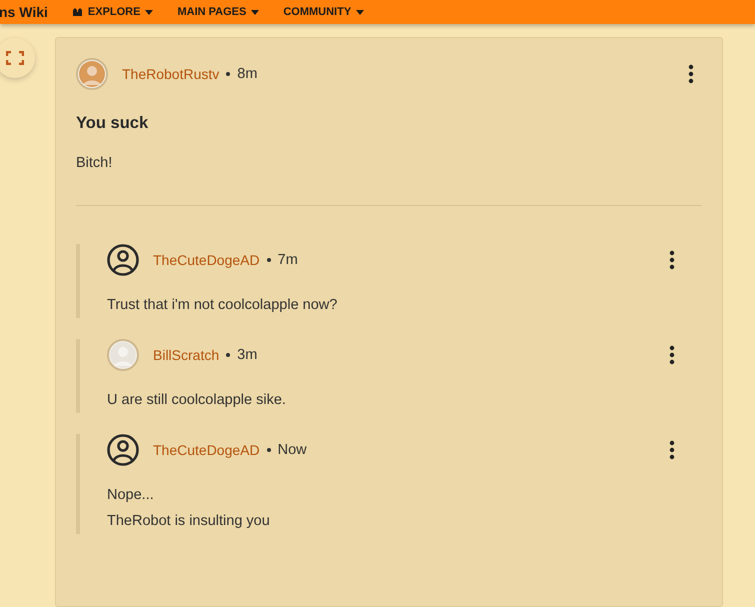 This screenshot has width=755, height=607. What do you see at coordinates (211, 12) in the screenshot?
I see `nav-menu-link: MAIN PAGES` at bounding box center [211, 12].